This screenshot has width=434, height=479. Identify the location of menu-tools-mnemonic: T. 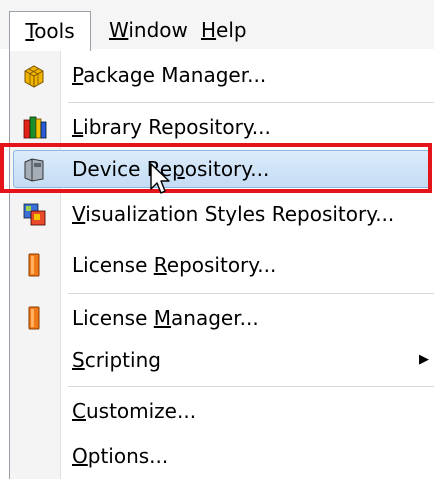
(30, 31).